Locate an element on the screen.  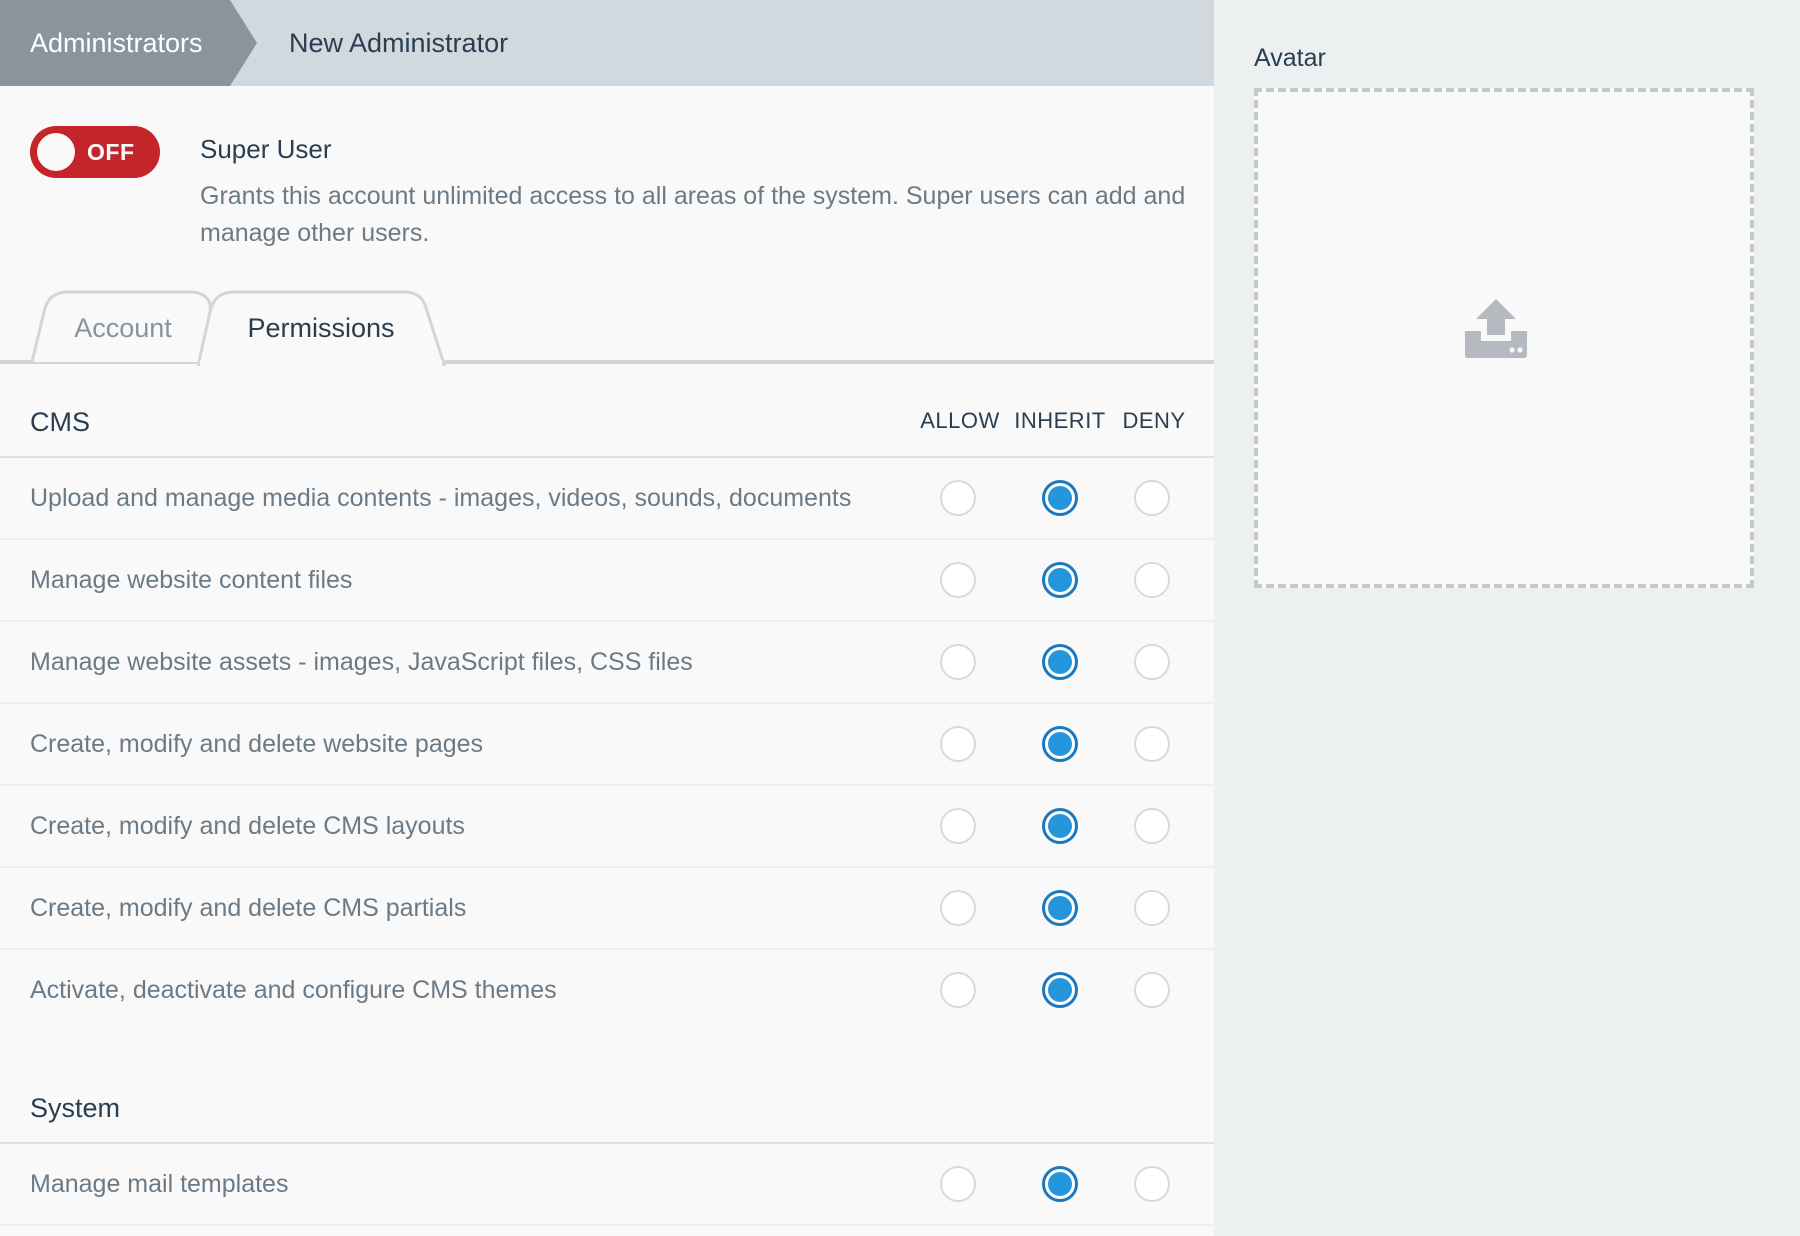
permission-label: Manage website content files is located at coordinates (191, 580).